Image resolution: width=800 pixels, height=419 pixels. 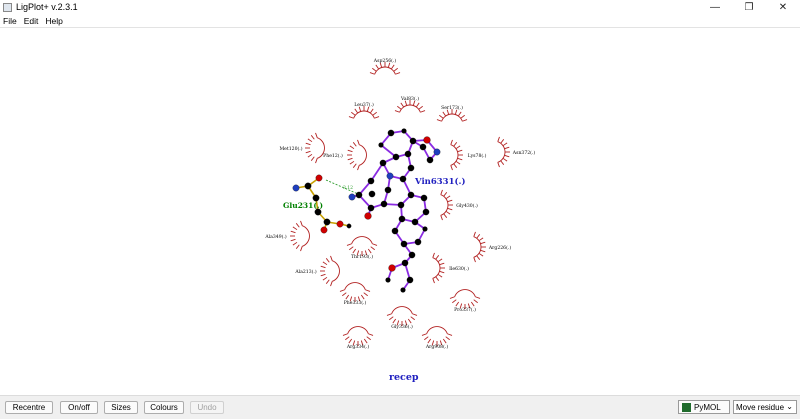 What do you see at coordinates (207, 407) in the screenshot?
I see `undo-button: Undo` at bounding box center [207, 407].